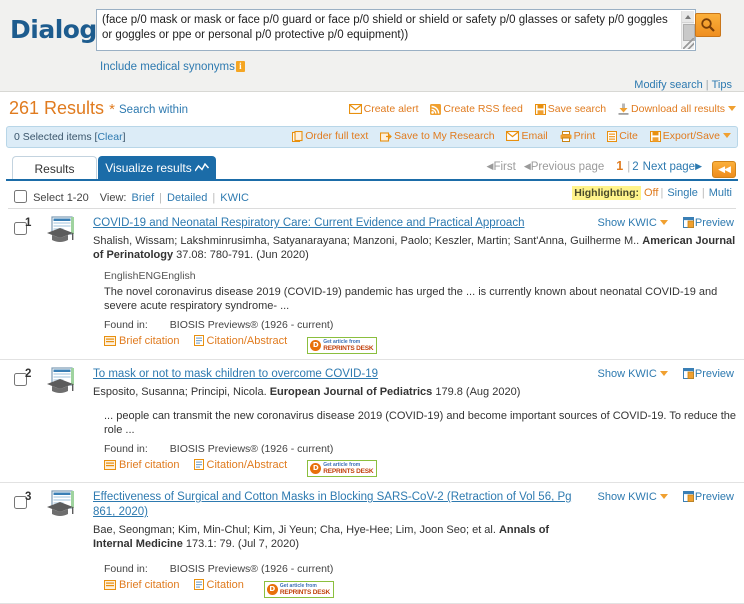 Image resolution: width=744 pixels, height=604 pixels. Describe the element at coordinates (720, 193) in the screenshot. I see `highlighting-option-multi: Multi` at that location.